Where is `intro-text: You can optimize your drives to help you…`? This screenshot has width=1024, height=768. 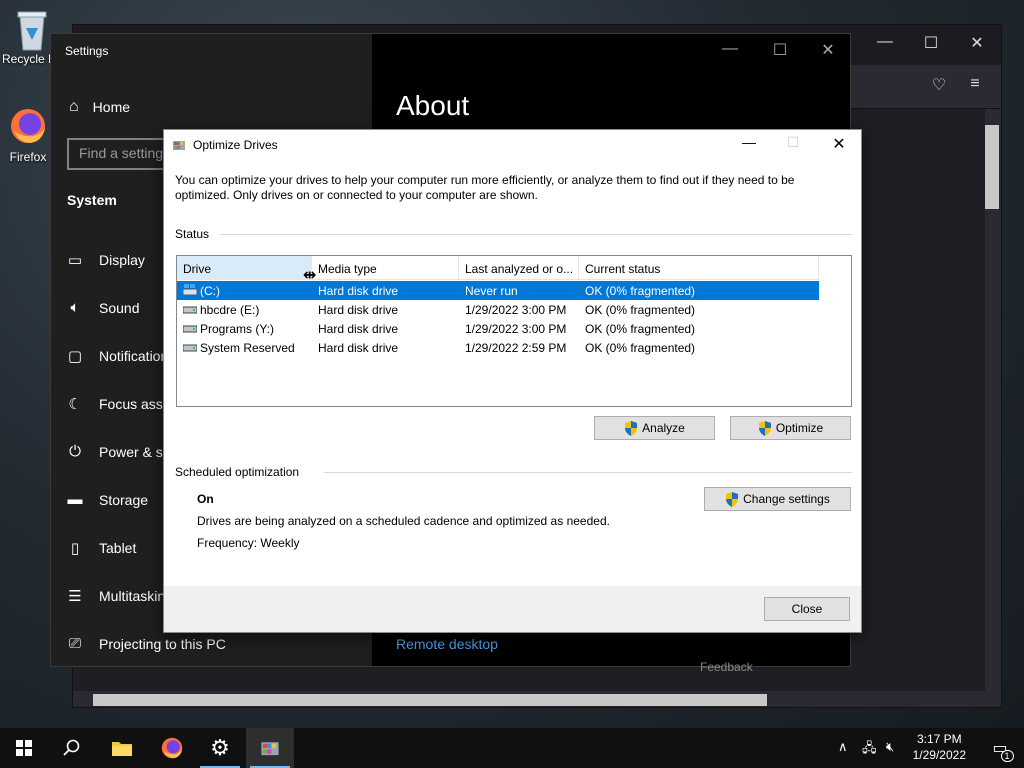 intro-text: You can optimize your drives to help you… is located at coordinates (485, 187).